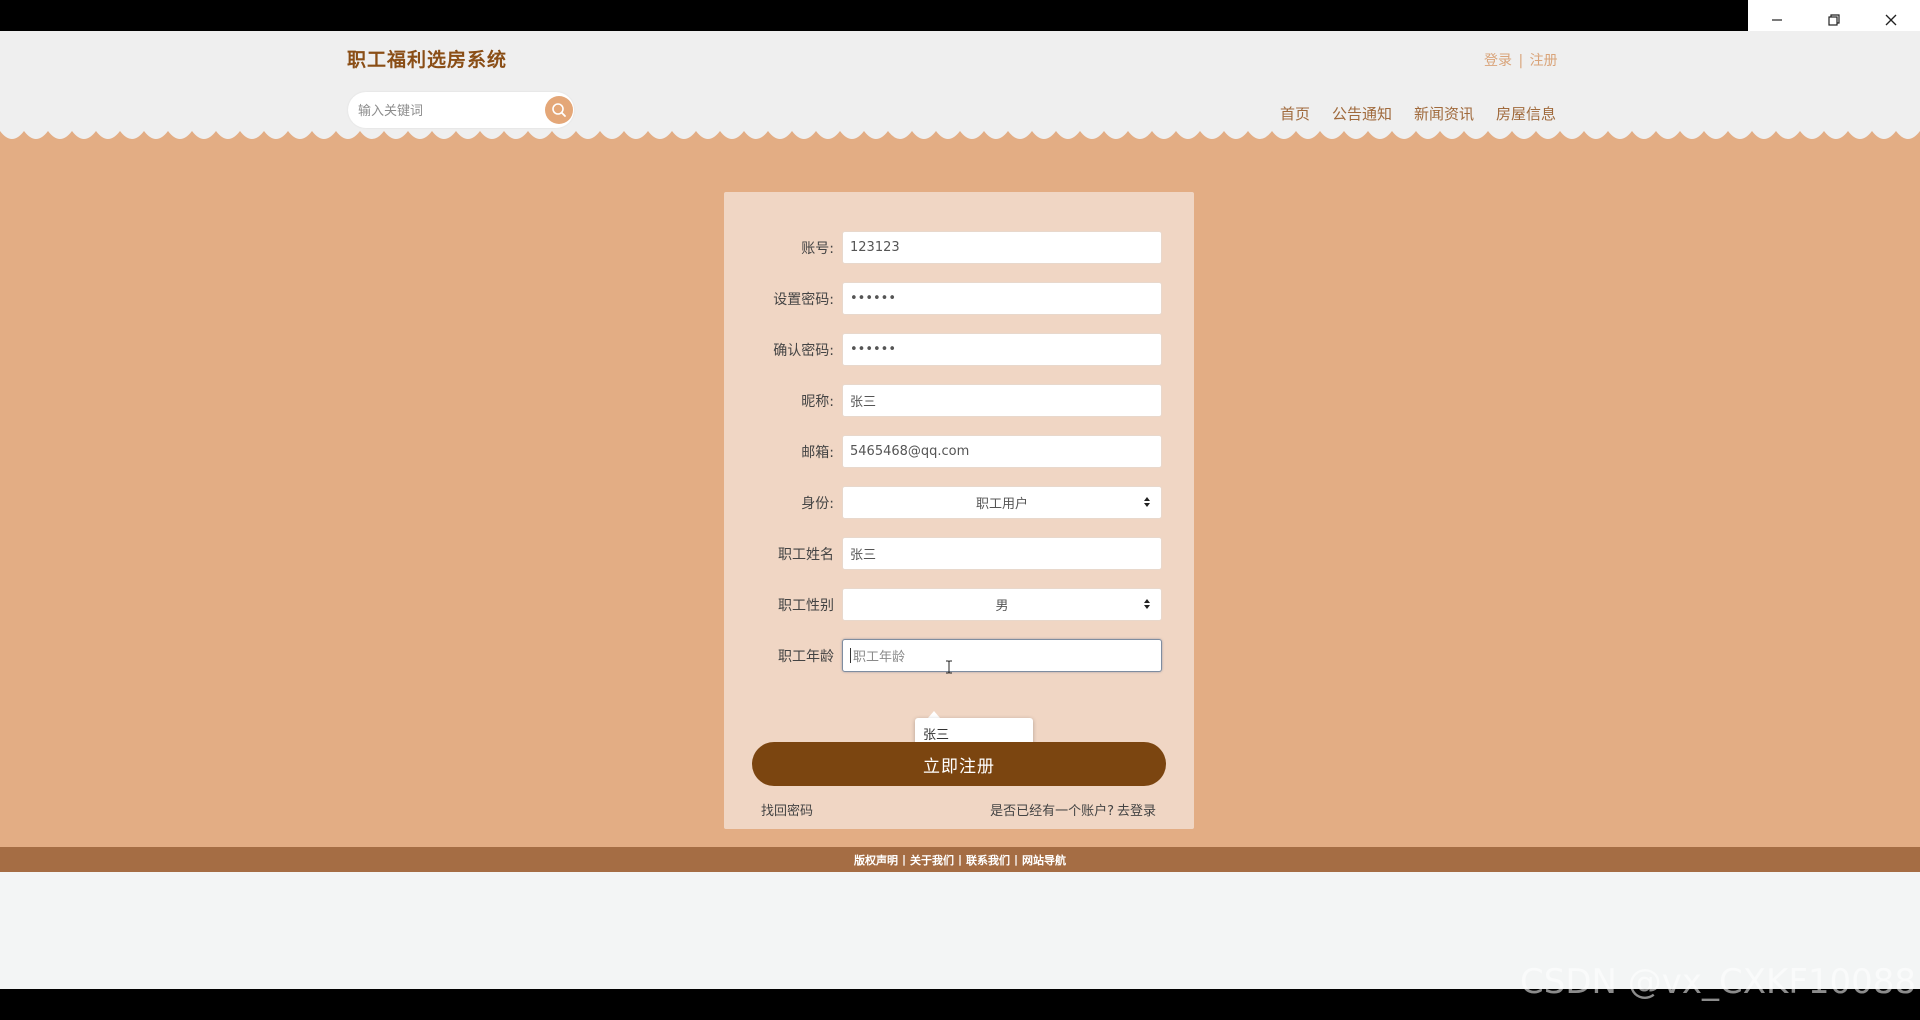  What do you see at coordinates (1002, 553) in the screenshot?
I see `staff-name-input: 张三` at bounding box center [1002, 553].